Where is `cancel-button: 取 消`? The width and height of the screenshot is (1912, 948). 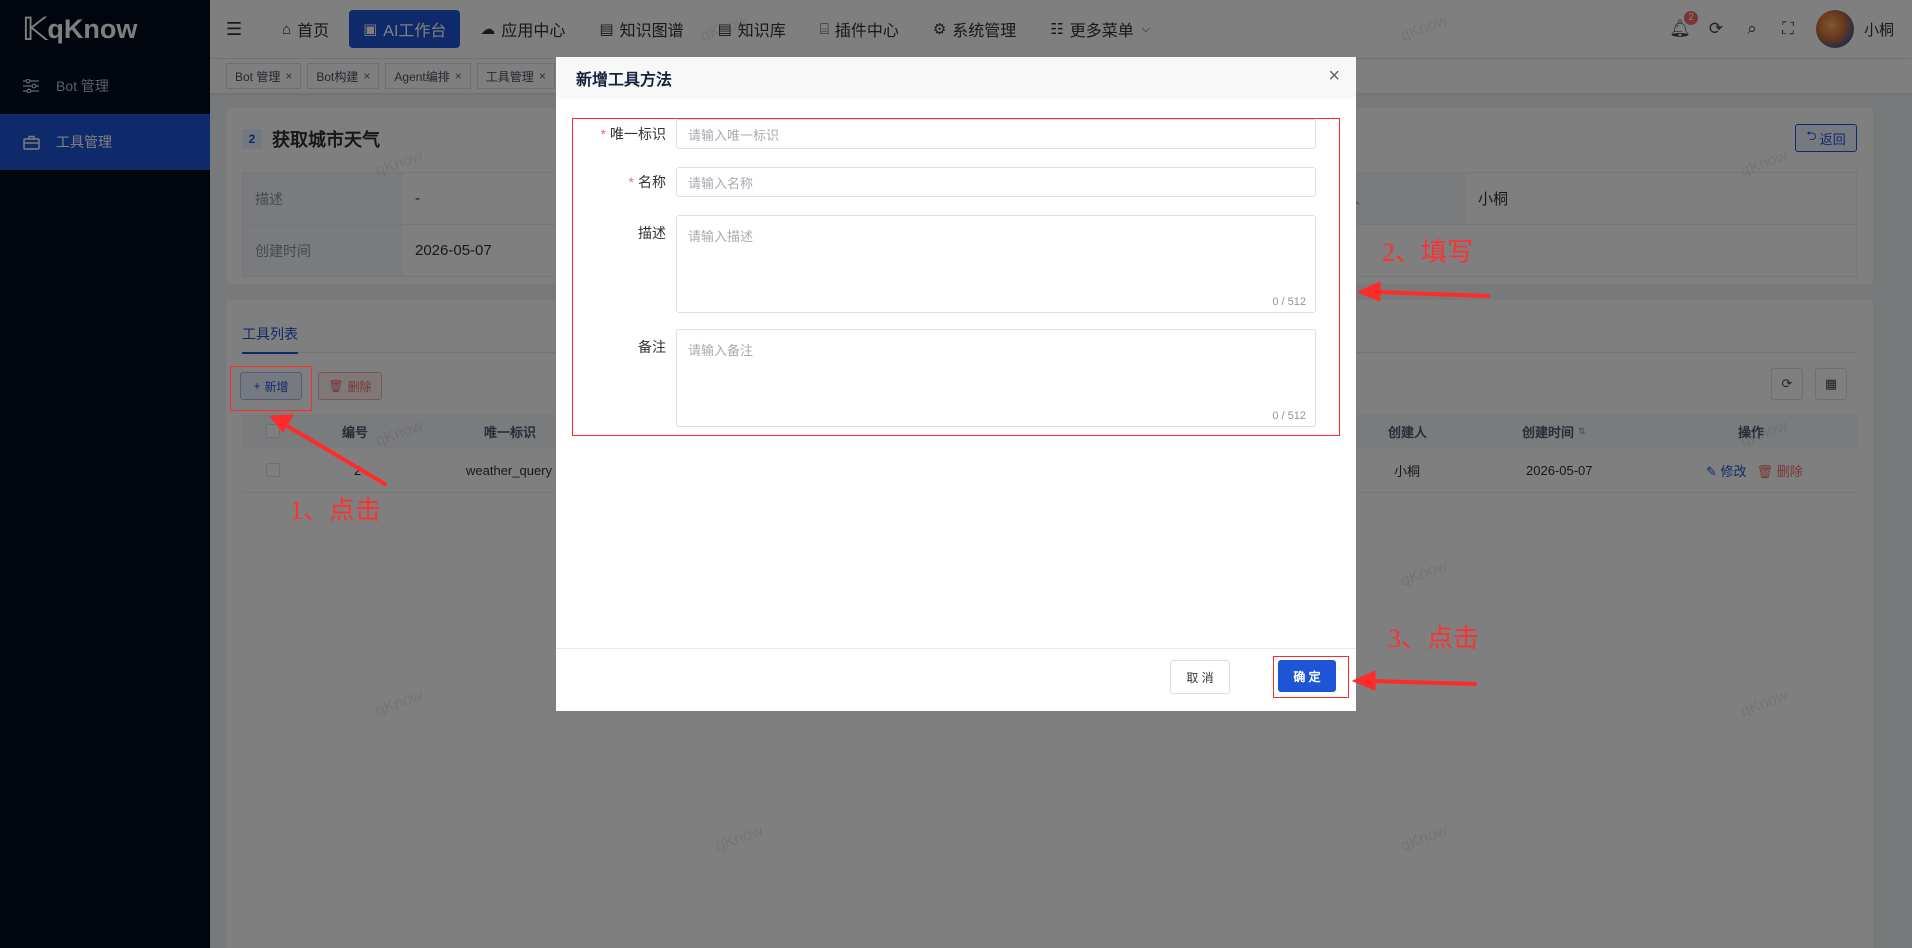 cancel-button: 取 消 is located at coordinates (1200, 677).